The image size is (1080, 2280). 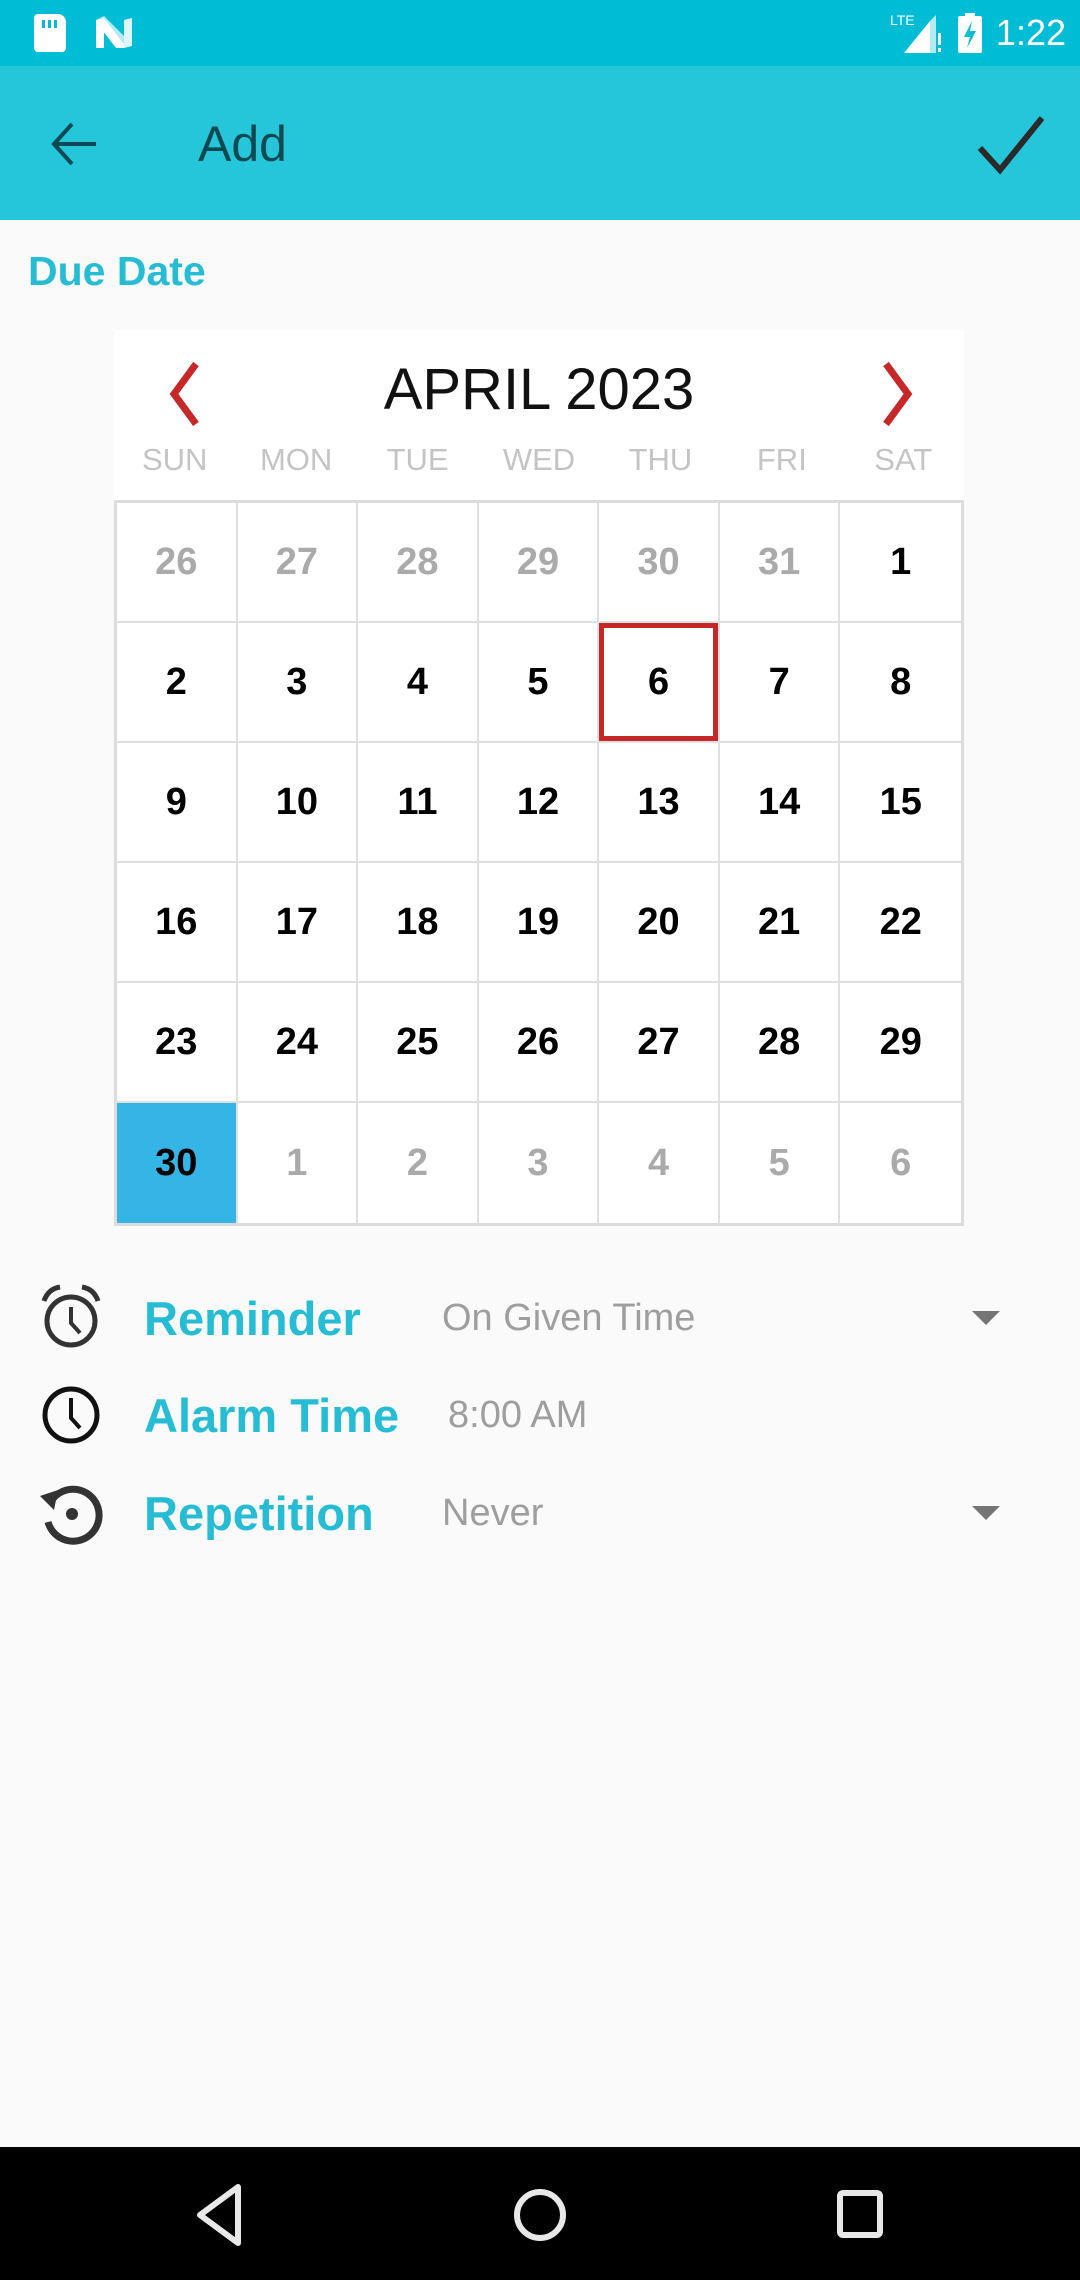 I want to click on calendar-header: APRIL 2023, so click(x=539, y=390).